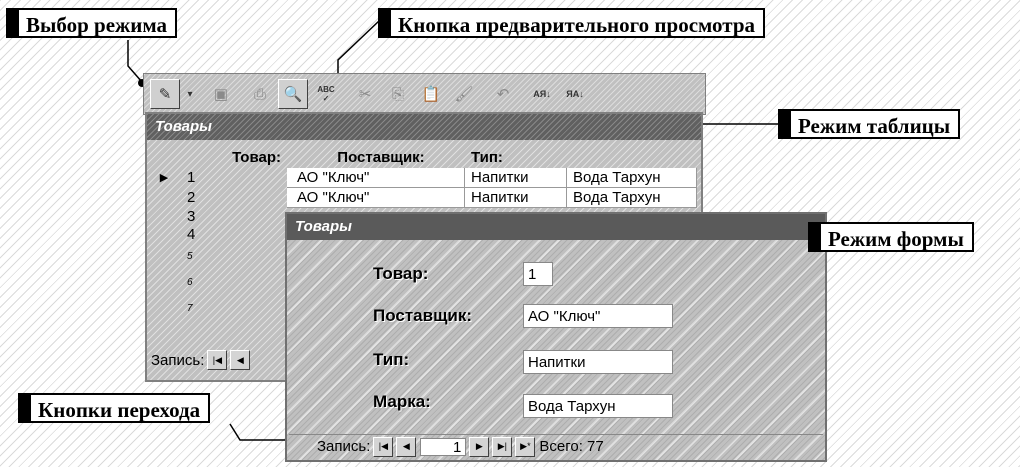 This screenshot has height=467, width=1020. What do you see at coordinates (164, 178) in the screenshot?
I see `current-record-arrow-icon: ▶` at bounding box center [164, 178].